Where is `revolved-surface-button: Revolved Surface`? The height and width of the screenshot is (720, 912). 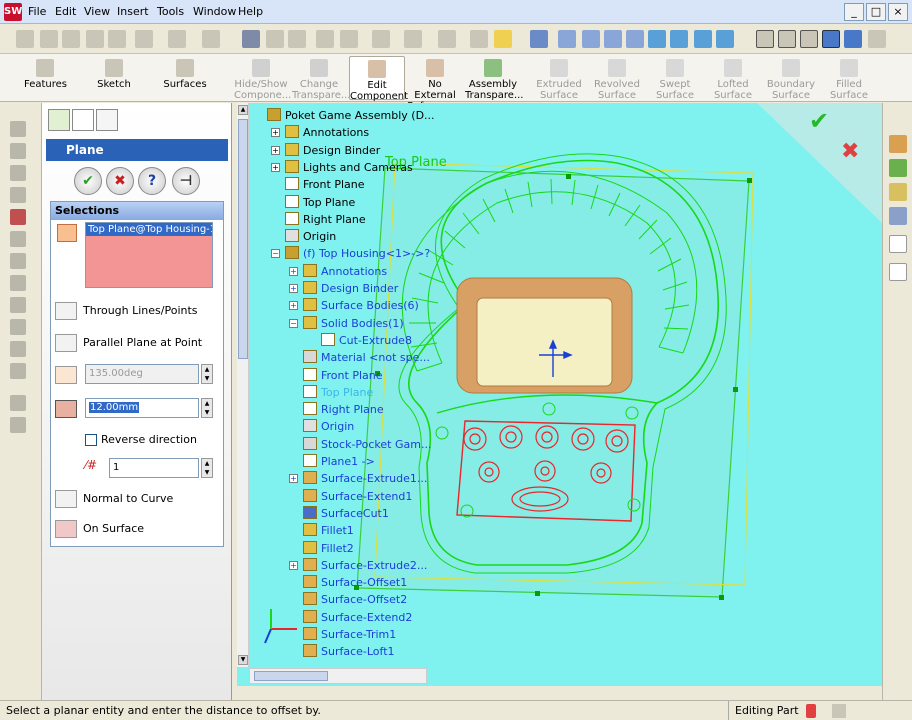
revolved-surface-button: Revolved Surface is located at coordinates (617, 78).